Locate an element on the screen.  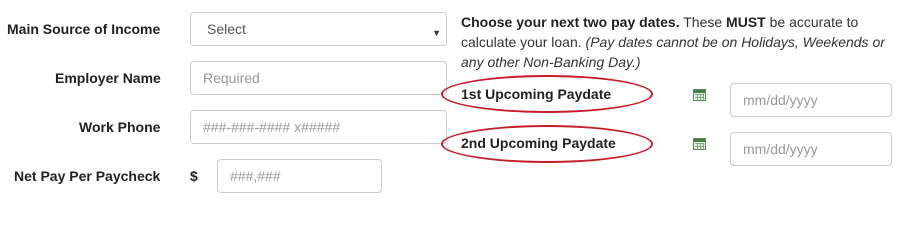
income-source-select: Select ▼ is located at coordinates (318, 29).